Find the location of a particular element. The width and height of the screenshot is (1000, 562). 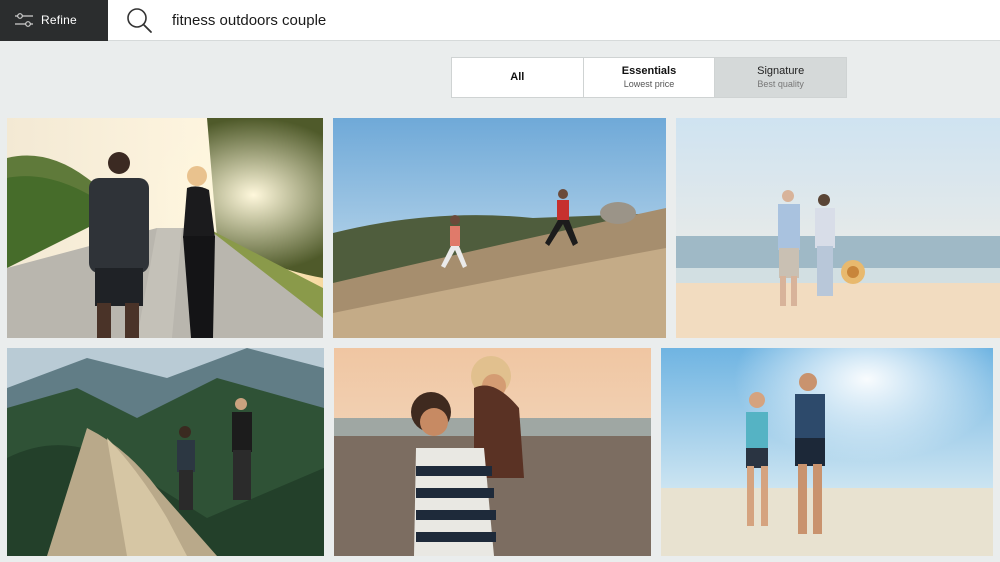

refine-button: Refine is located at coordinates (54, 20).